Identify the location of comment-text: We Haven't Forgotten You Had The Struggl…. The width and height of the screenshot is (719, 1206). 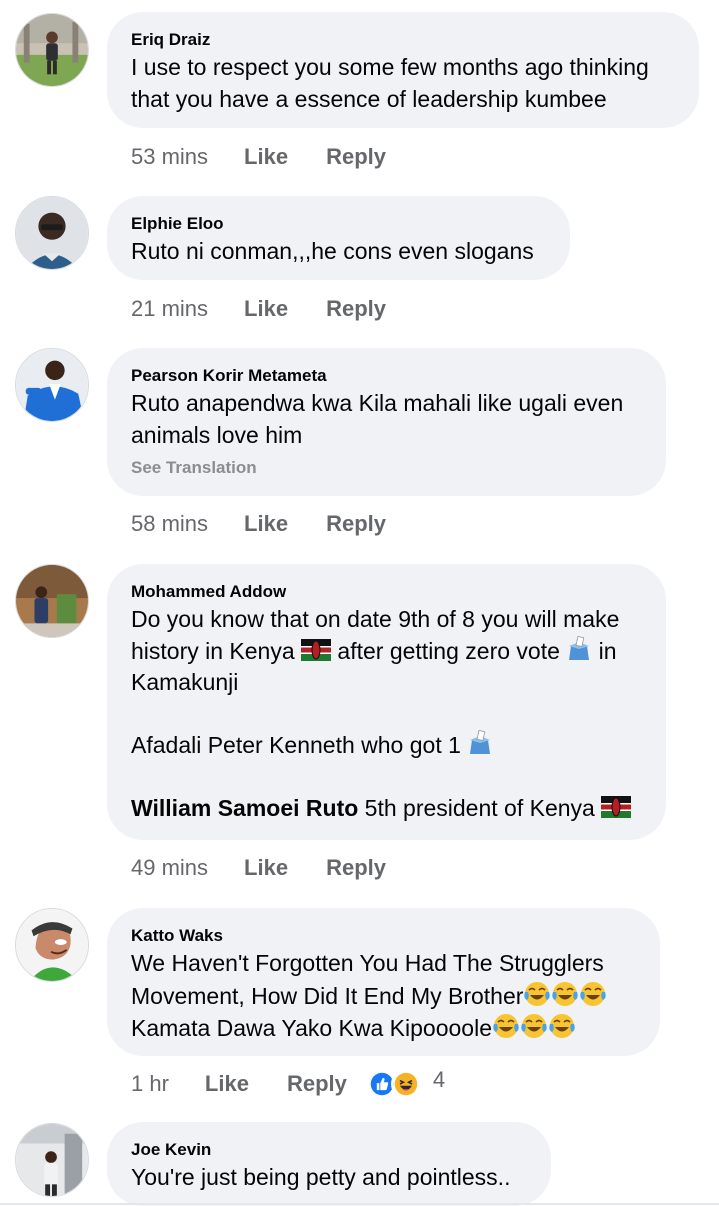
(383, 996).